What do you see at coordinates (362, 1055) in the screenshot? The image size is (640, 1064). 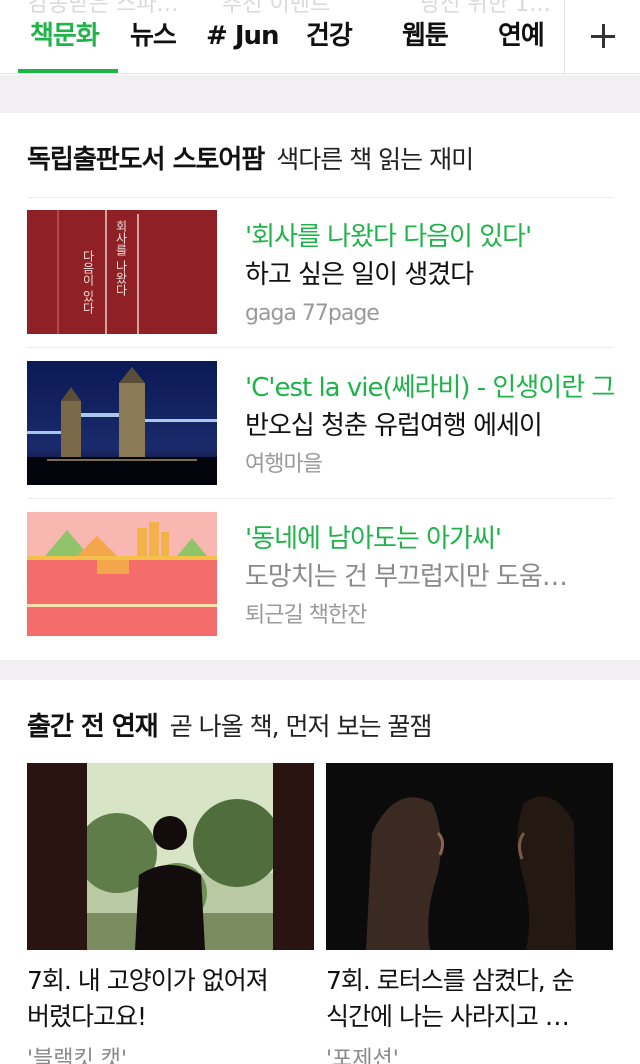 I see `card-tag: '포제션'` at bounding box center [362, 1055].